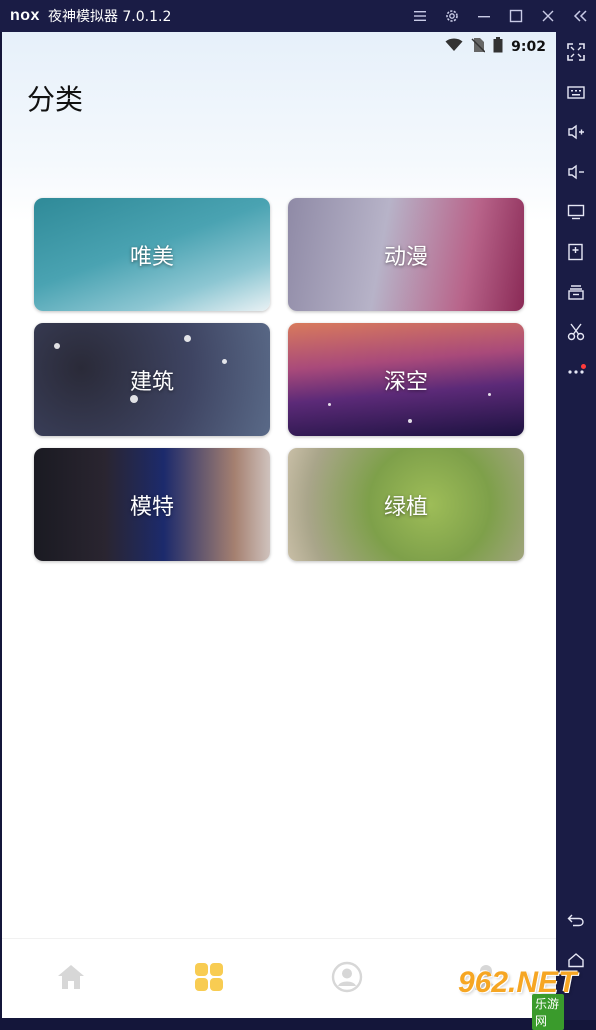 Image resolution: width=596 pixels, height=1030 pixels. What do you see at coordinates (576, 52) in the screenshot?
I see `fullscreen-icon` at bounding box center [576, 52].